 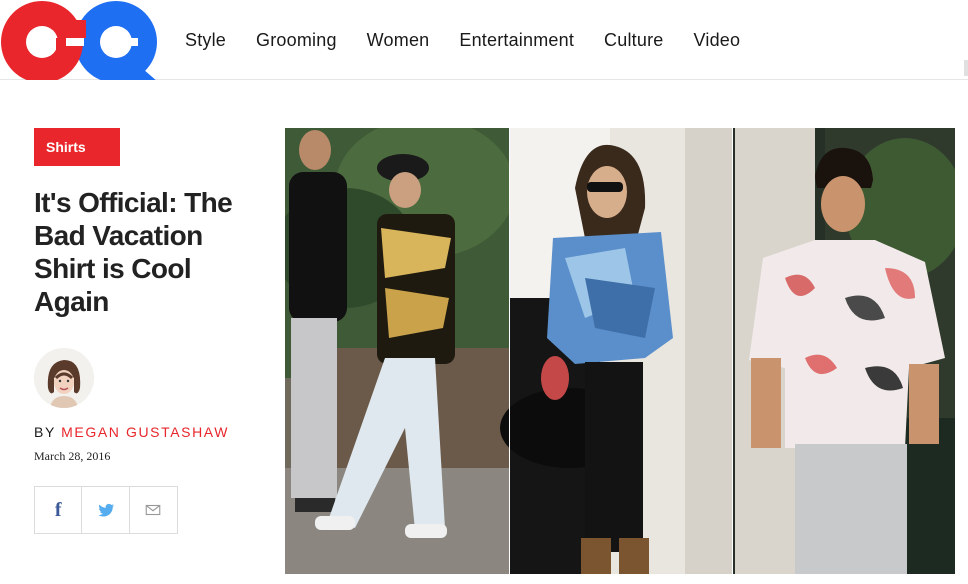 I want to click on facebook-icon: f, so click(x=58, y=509).